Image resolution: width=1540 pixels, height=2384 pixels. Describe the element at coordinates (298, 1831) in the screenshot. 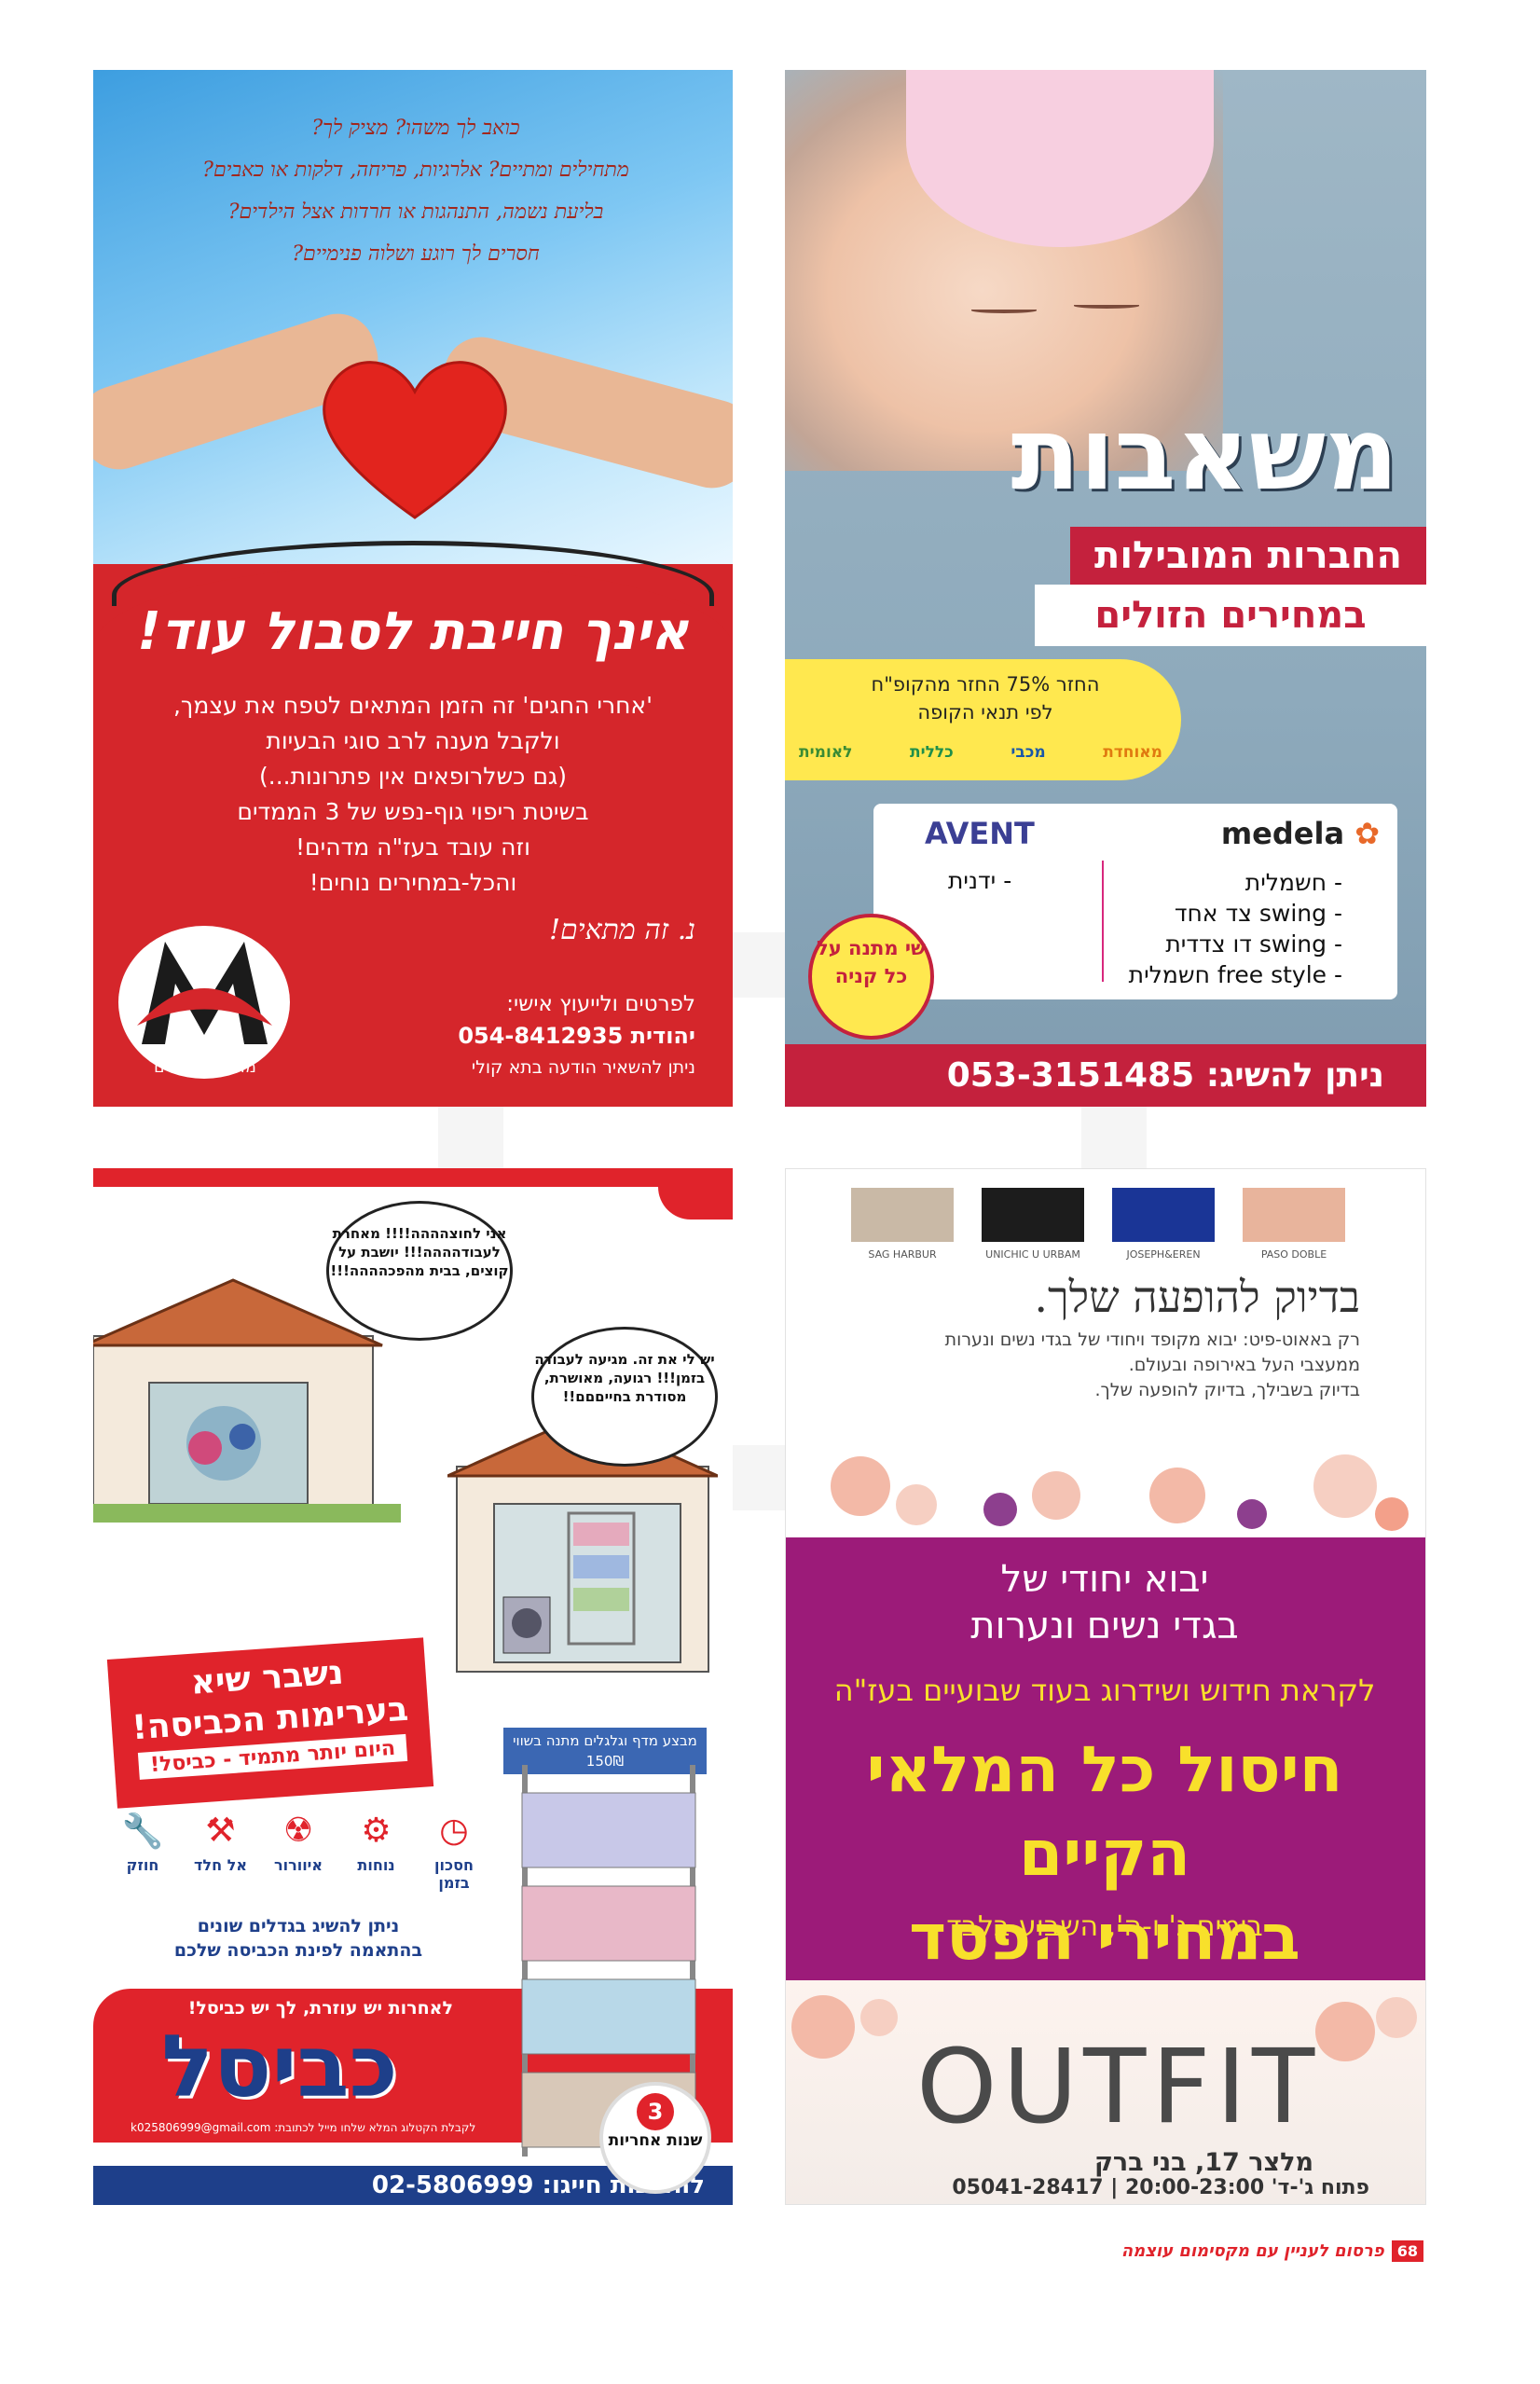

I see `fan-icon: ☢` at that location.